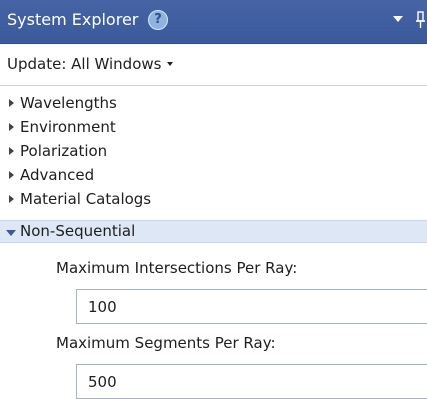  I want to click on panel-title-bar: System Explorer ?, so click(213, 22).